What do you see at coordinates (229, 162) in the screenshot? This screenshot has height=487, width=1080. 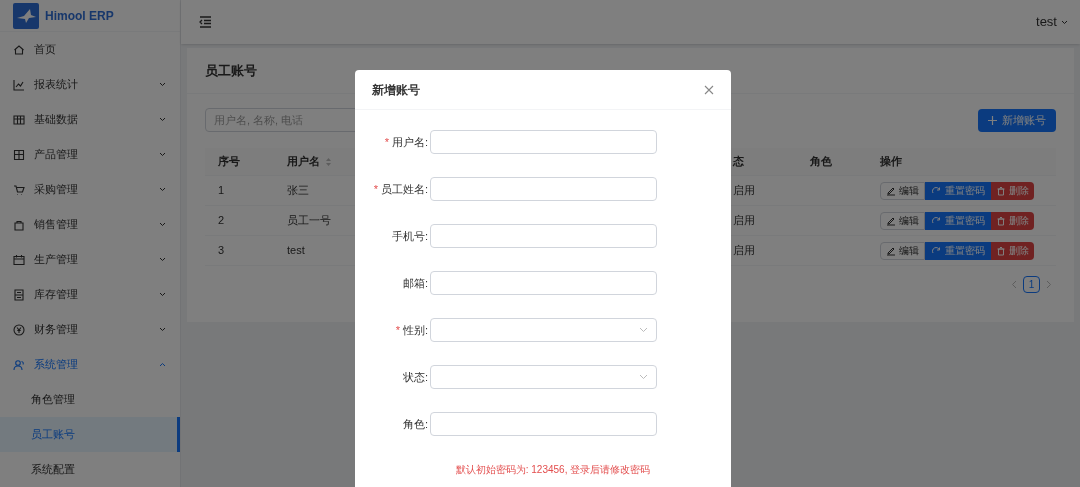 I see `column-header: 序号` at bounding box center [229, 162].